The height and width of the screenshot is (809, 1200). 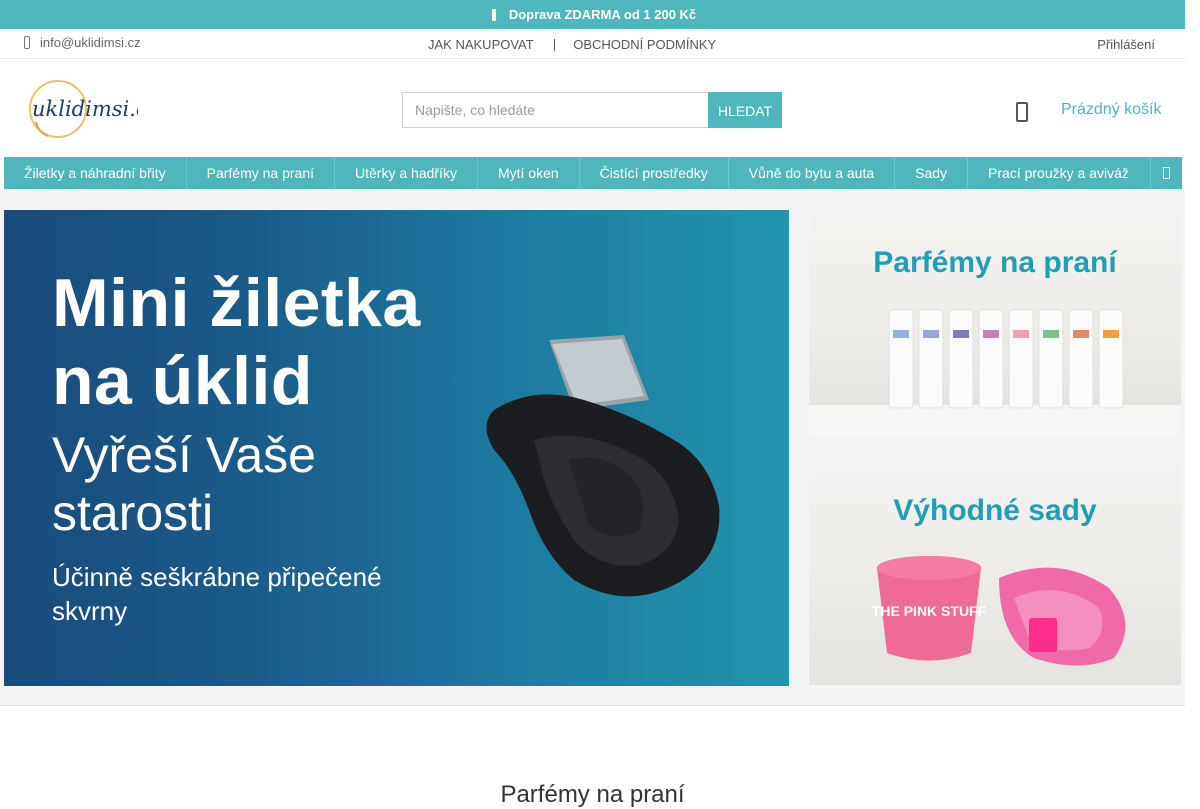 I want to click on chevron-right-icon, so click(x=1166, y=173).